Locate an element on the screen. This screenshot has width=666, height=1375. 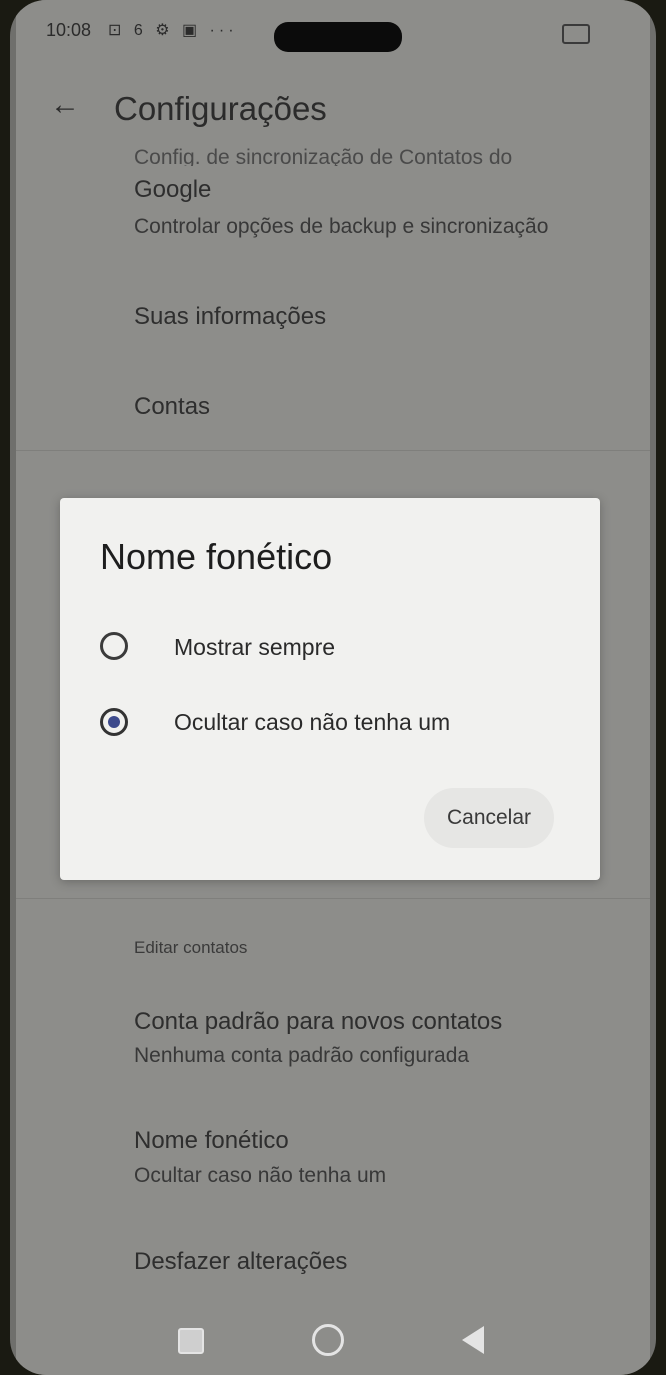
default-account-title: Conta padrão para novos contatos is located at coordinates (318, 1022).